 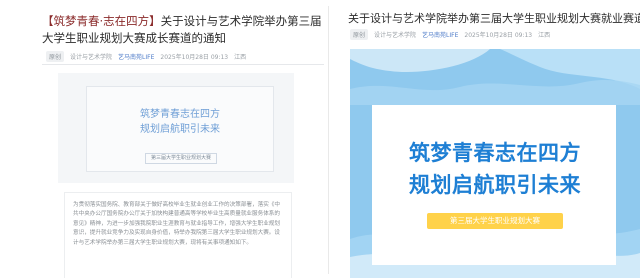 What do you see at coordinates (495, 185) in the screenshot?
I see `right-poster-title-line2: 规划启航职引未来` at bounding box center [495, 185].